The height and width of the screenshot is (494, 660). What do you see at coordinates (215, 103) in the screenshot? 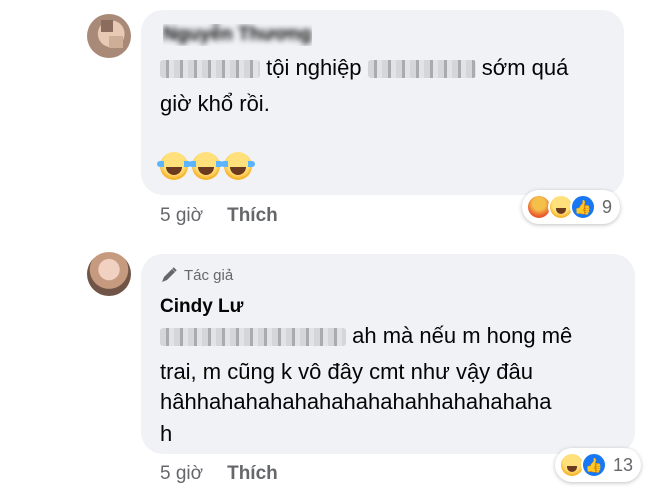
I see `comment-text-line2: giờ khổ rồi.` at bounding box center [215, 103].